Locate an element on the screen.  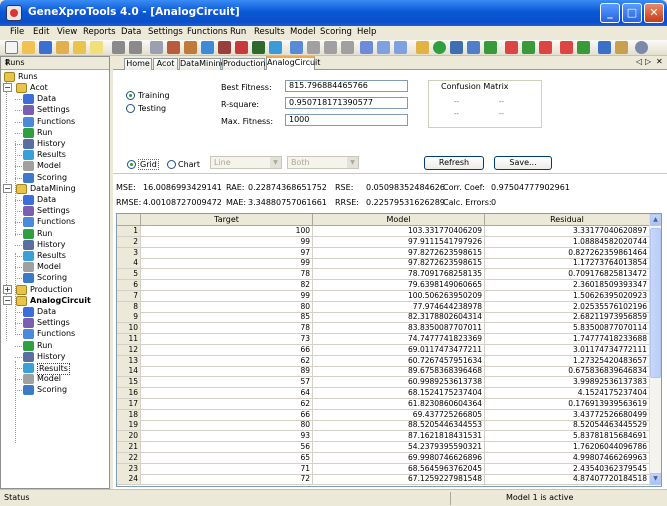
residual-cell: 0.176913939563619 is located at coordinates (567, 404).